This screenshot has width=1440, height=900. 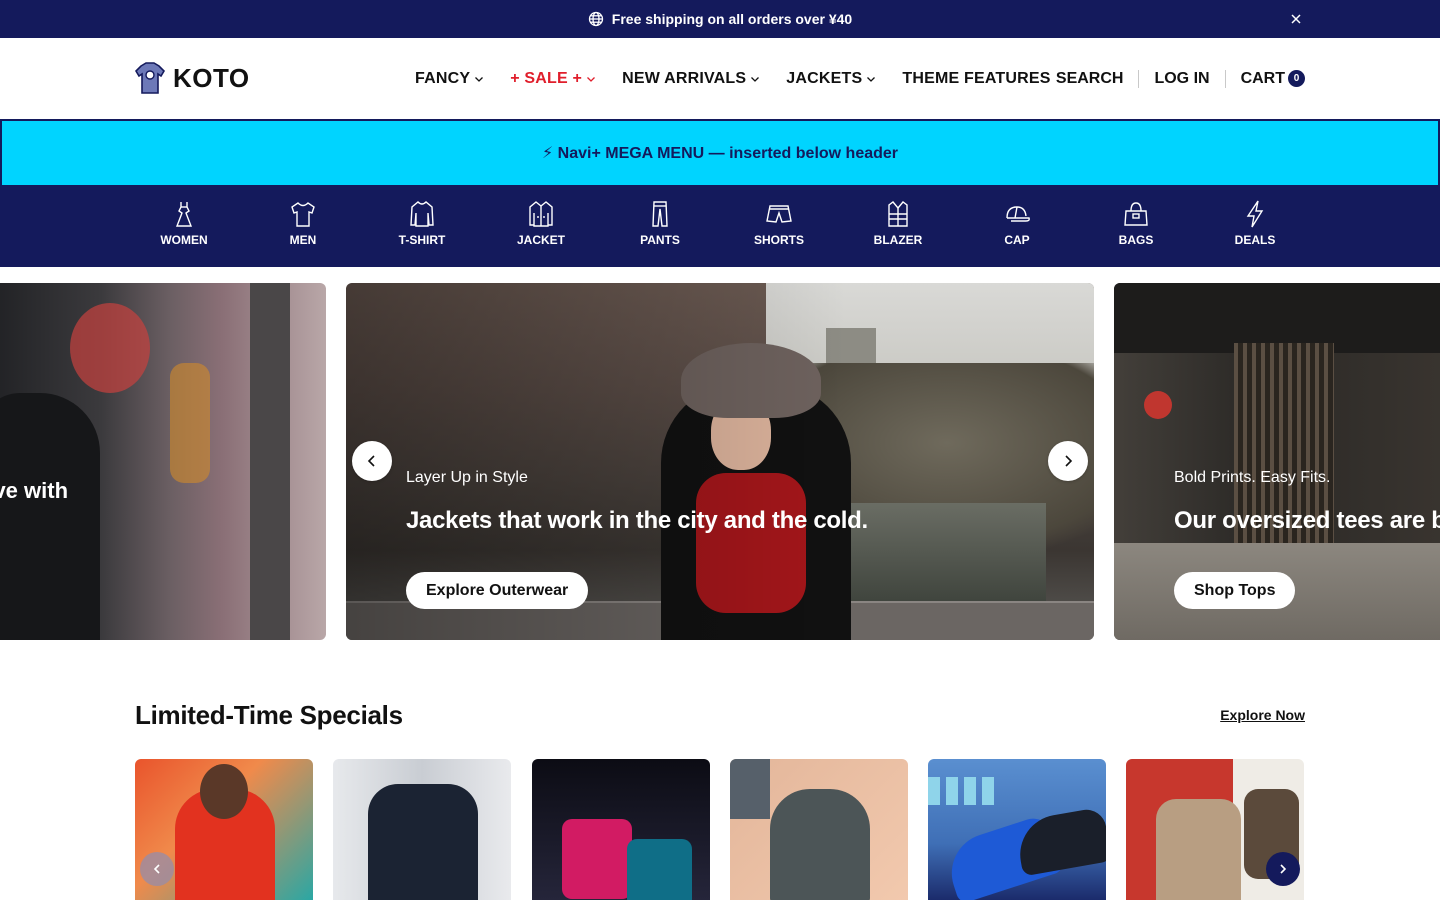 What do you see at coordinates (184, 214) in the screenshot?
I see `dress-icon` at bounding box center [184, 214].